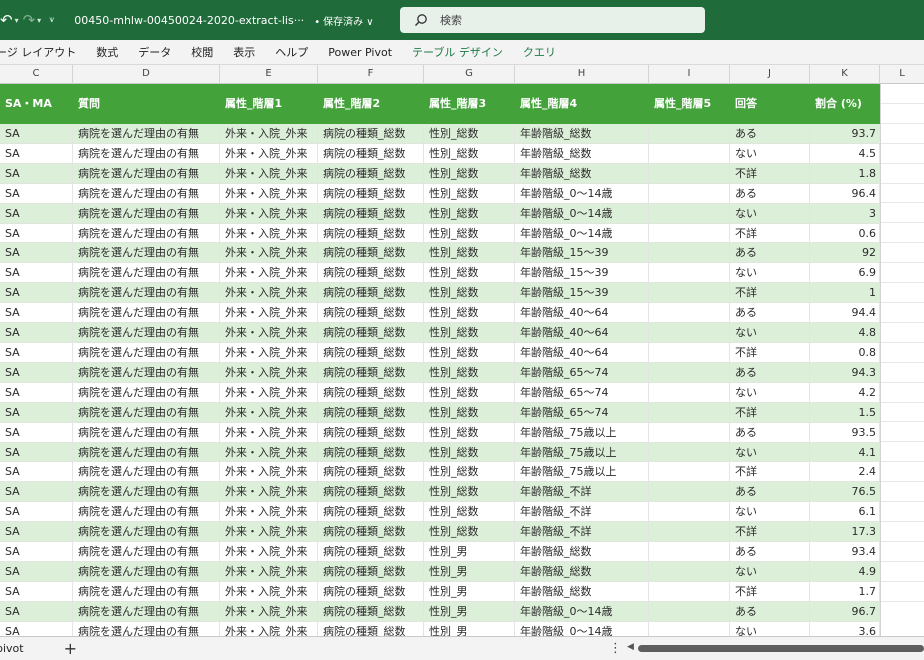 The image size is (924, 660). What do you see at coordinates (582, 193) in the screenshot?
I see `cell-attr-level4: 年齢階級_0～14歳` at bounding box center [582, 193].